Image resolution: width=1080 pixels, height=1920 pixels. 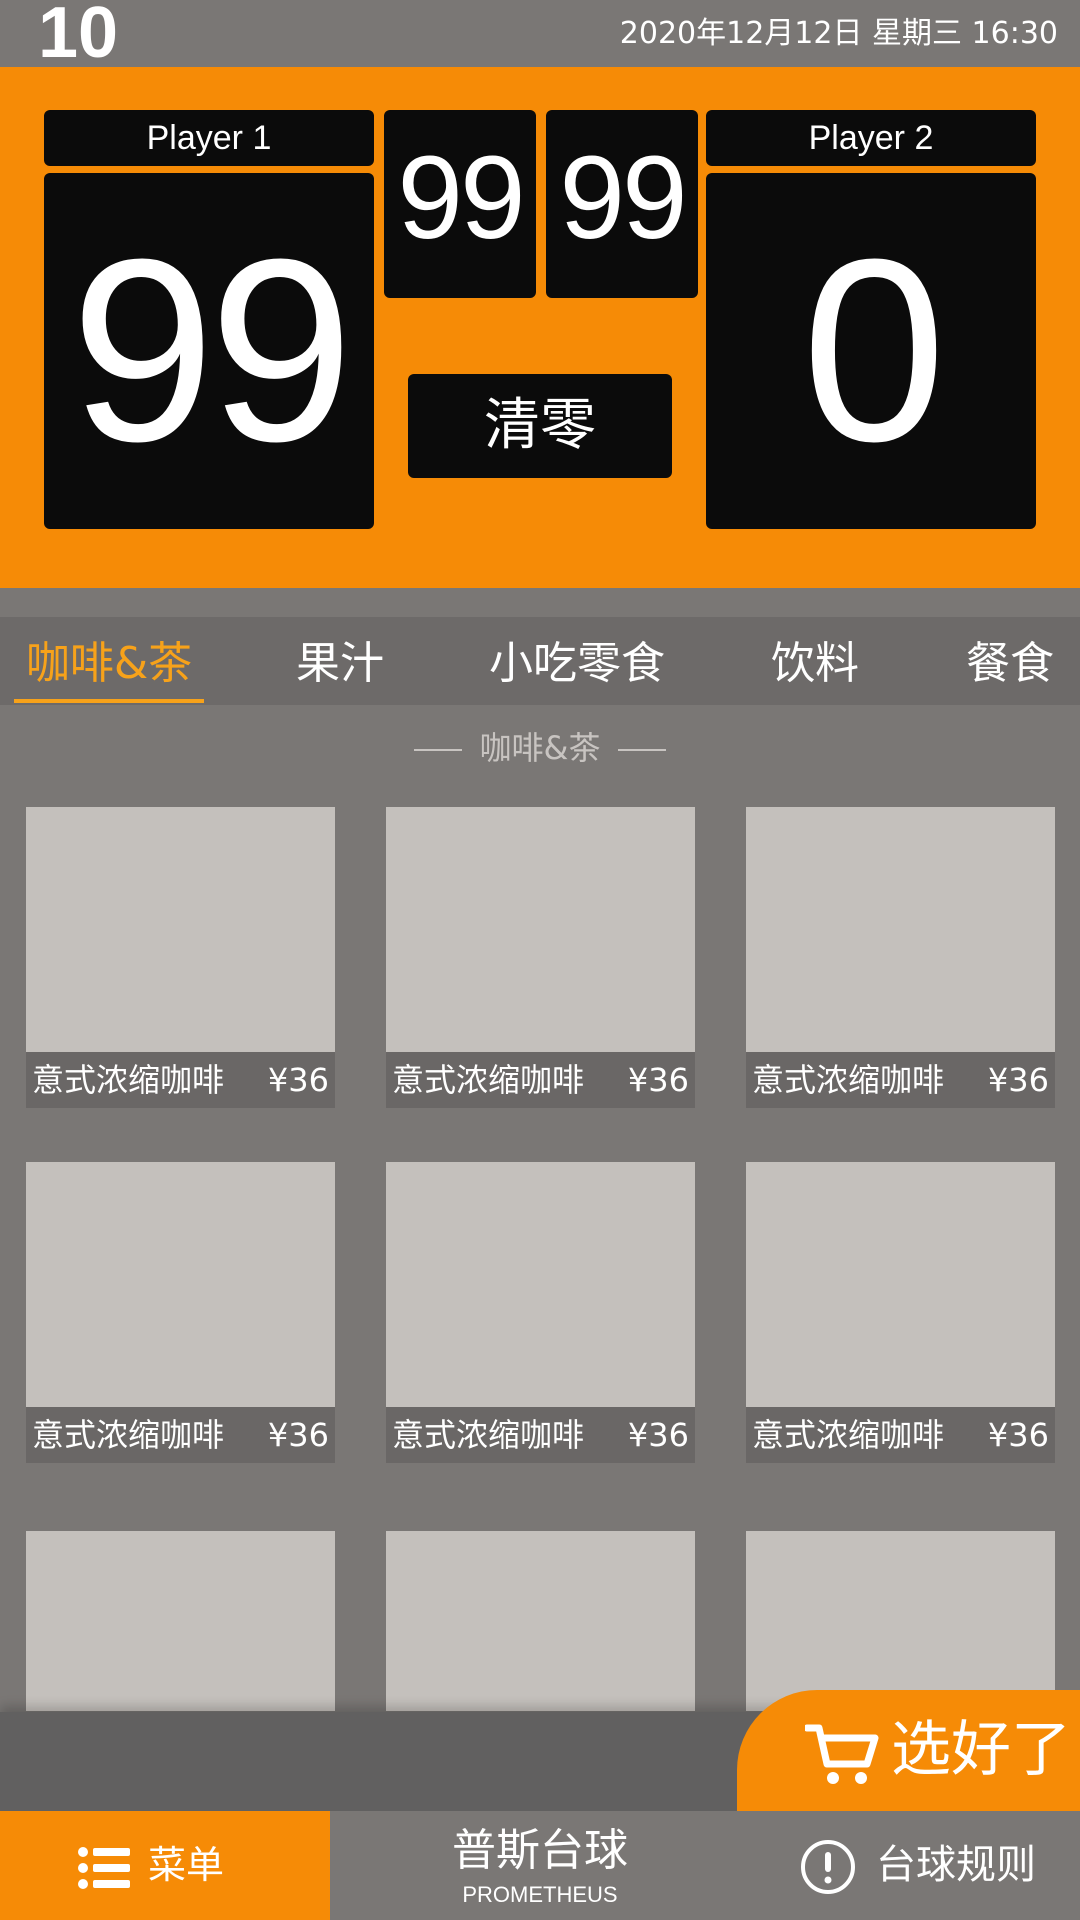 What do you see at coordinates (577, 661) in the screenshot?
I see `tab-snacks: 小吃零食` at bounding box center [577, 661].